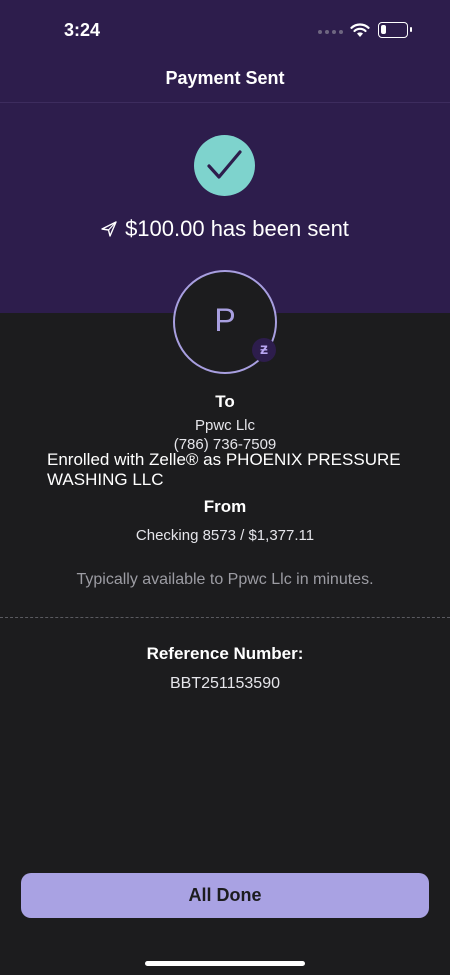 This screenshot has width=450, height=975. What do you see at coordinates (225, 963) in the screenshot?
I see `home-indicator` at bounding box center [225, 963].